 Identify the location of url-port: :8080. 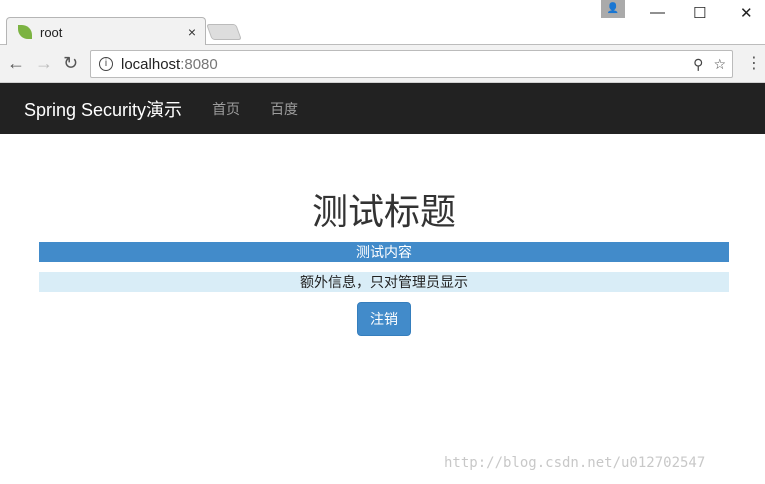
(199, 64).